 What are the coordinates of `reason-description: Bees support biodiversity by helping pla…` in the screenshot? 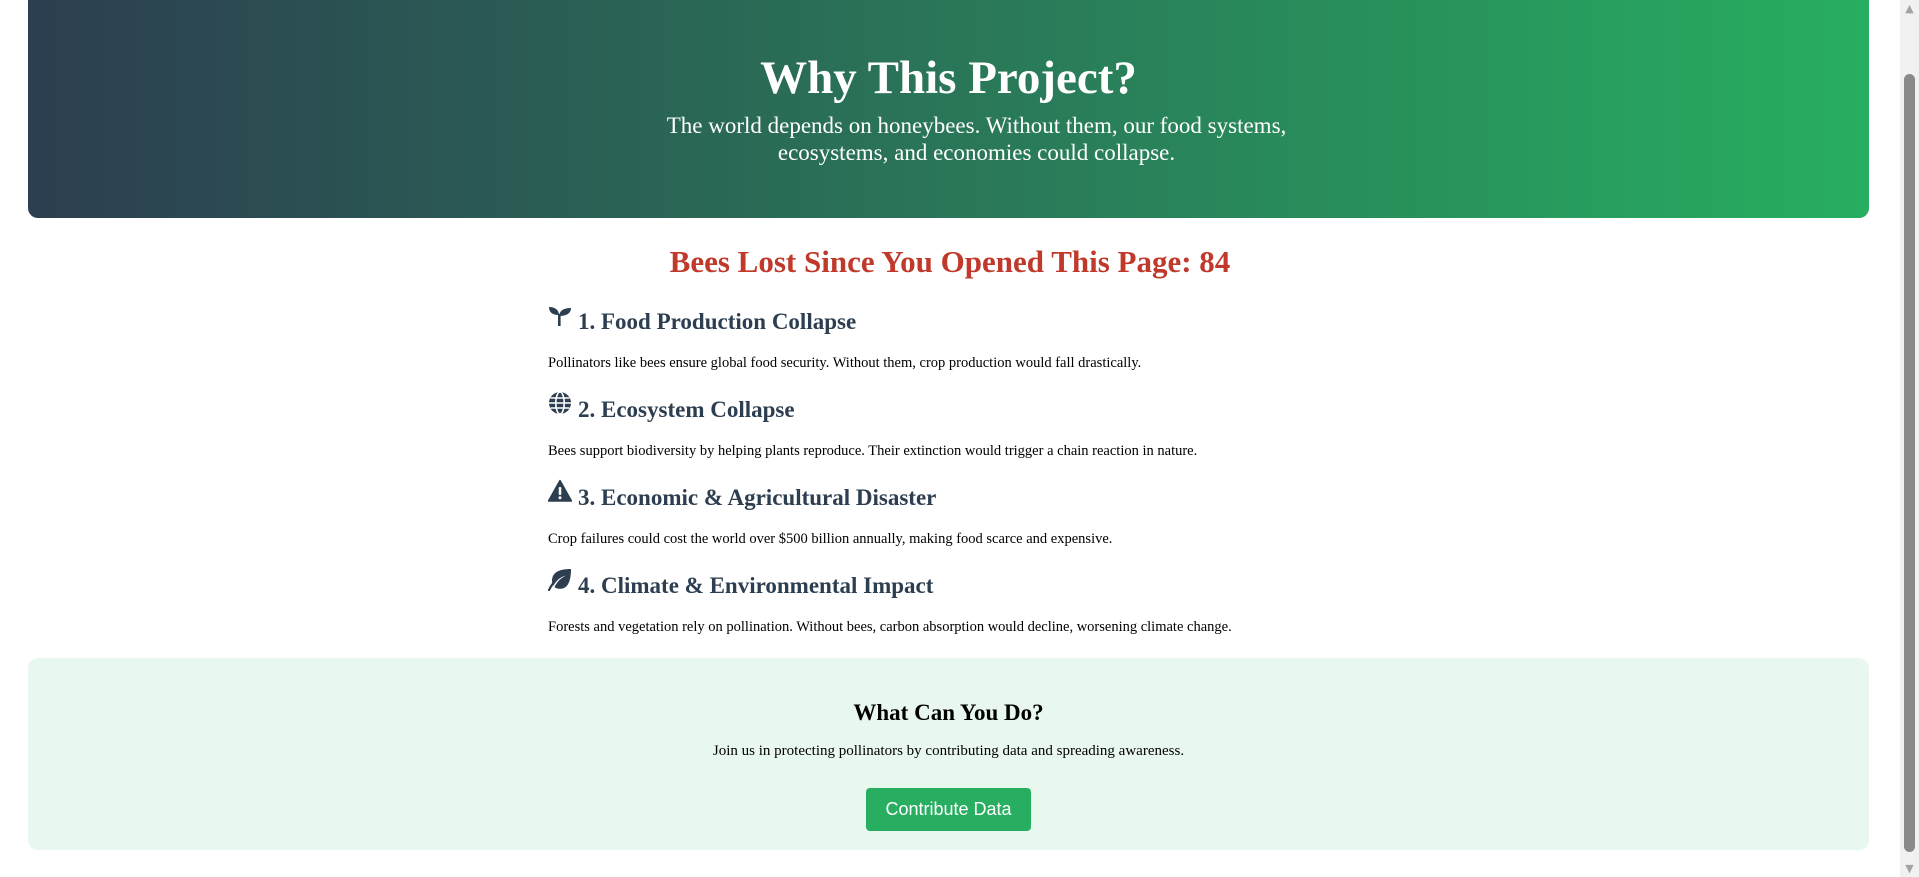 It's located at (873, 451).